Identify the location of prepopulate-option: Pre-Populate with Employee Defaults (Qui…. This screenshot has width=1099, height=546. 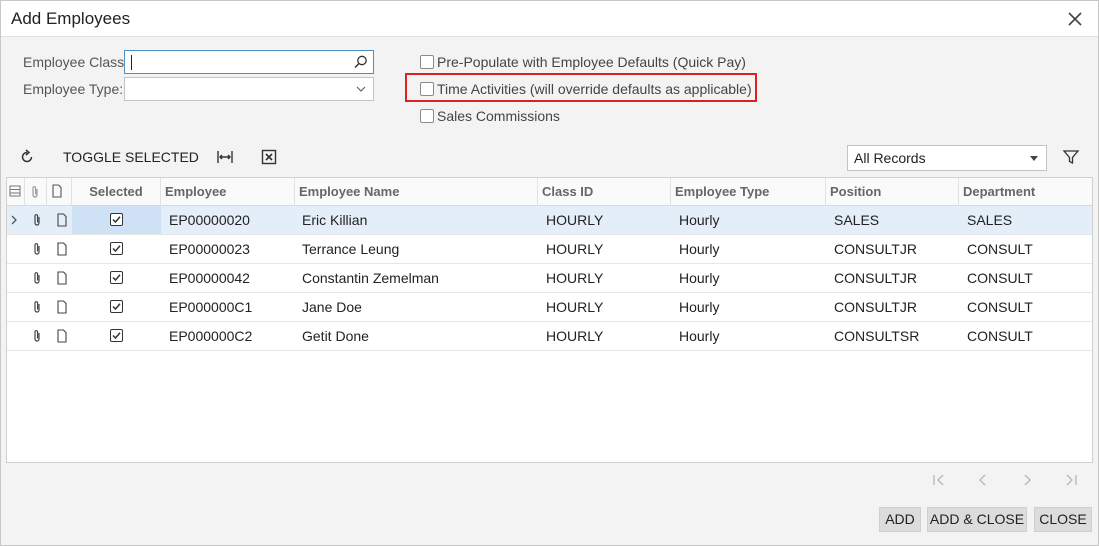
(583, 62).